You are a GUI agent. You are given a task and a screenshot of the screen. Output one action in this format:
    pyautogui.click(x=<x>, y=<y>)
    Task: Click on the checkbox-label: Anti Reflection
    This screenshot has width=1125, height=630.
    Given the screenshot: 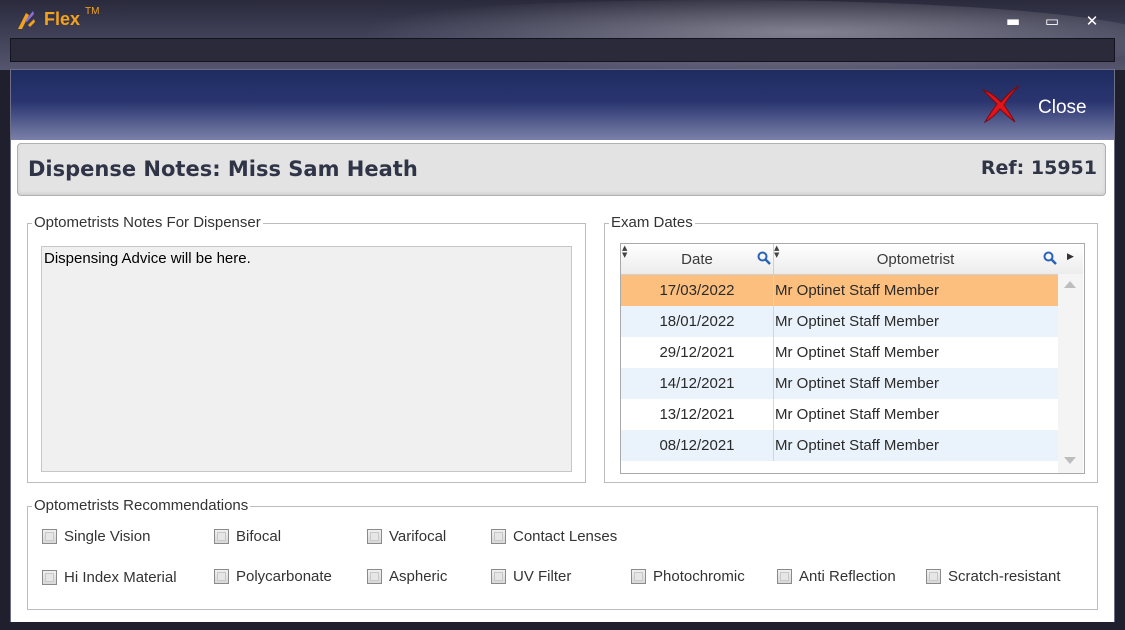 What is the action you would take?
    pyautogui.click(x=847, y=576)
    